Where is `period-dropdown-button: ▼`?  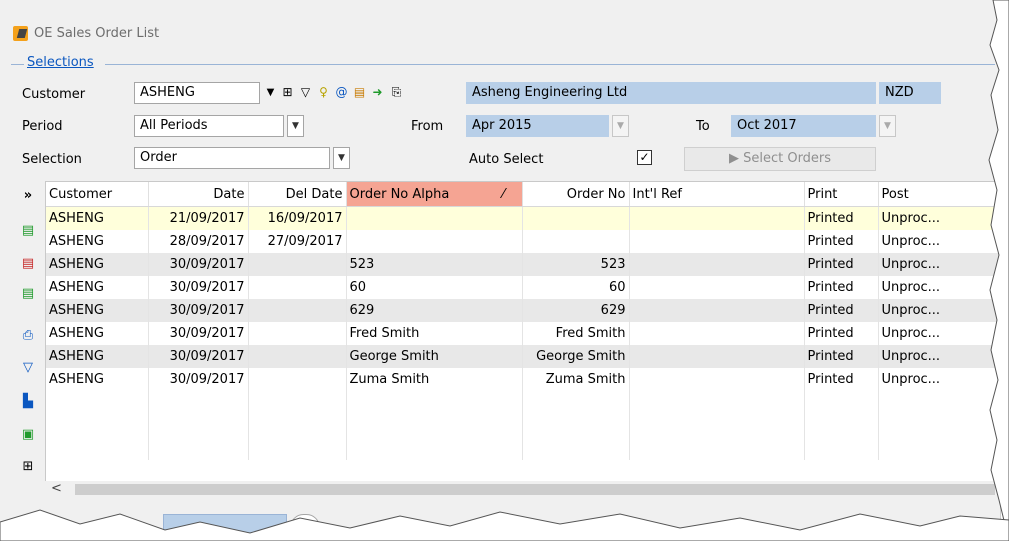 period-dropdown-button: ▼ is located at coordinates (295, 126).